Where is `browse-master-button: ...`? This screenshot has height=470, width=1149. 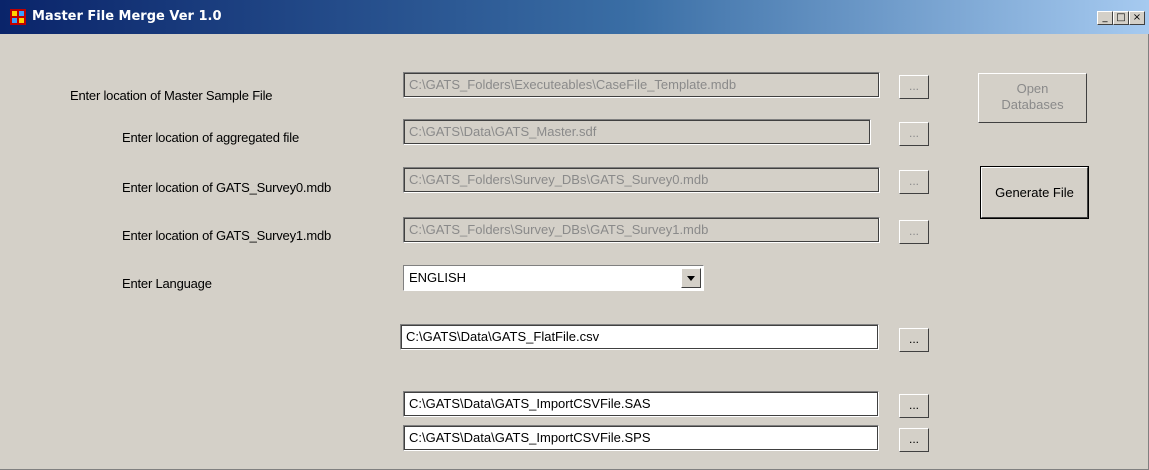
browse-master-button: ... is located at coordinates (914, 87).